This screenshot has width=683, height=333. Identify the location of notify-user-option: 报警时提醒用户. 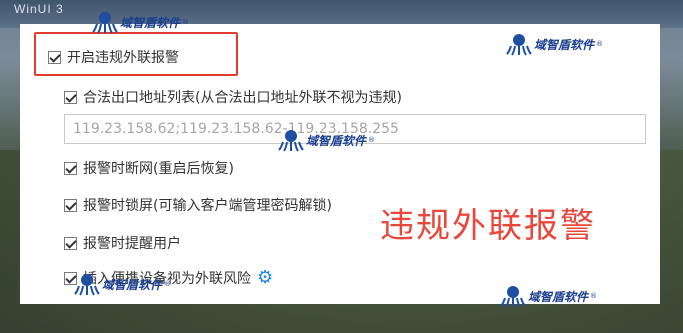
(122, 243).